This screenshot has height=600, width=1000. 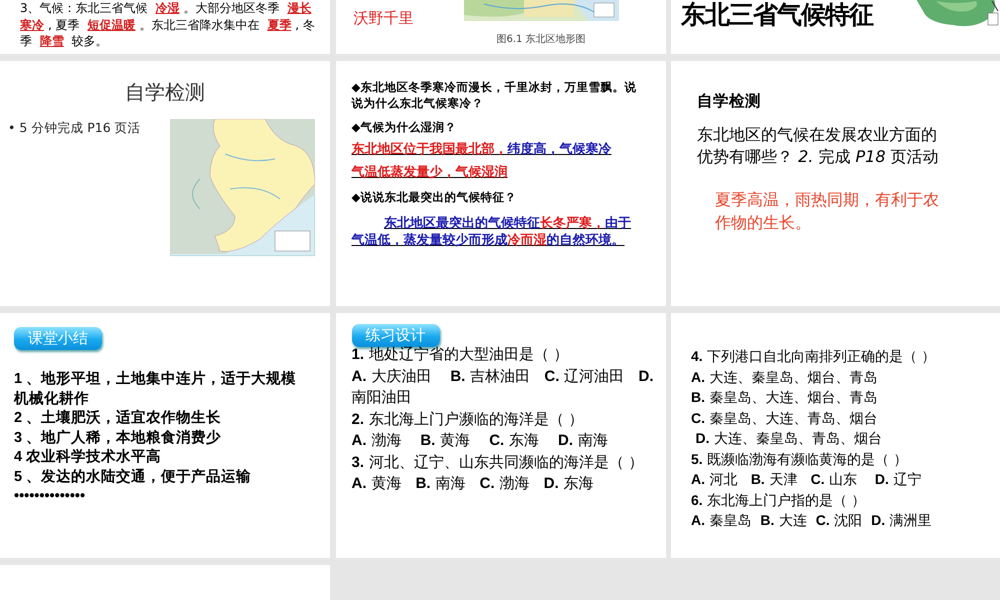 What do you see at coordinates (501, 27) in the screenshot?
I see `slide-thumbnail: 沃野千里 图6.1 东北区地形图` at bounding box center [501, 27].